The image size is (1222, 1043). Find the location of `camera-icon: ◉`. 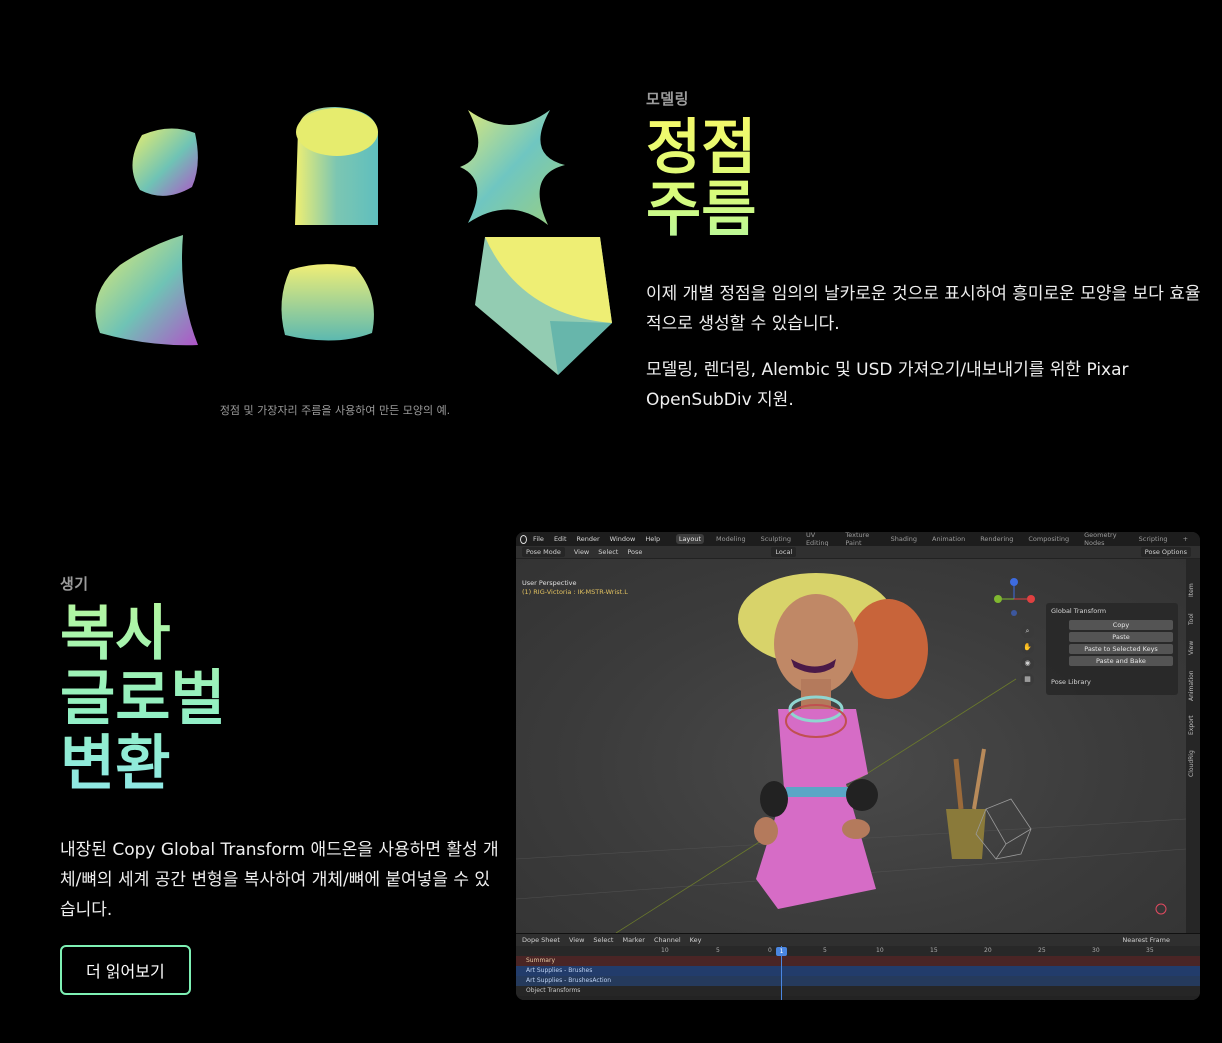

camera-icon: ◉ is located at coordinates (1027, 663).